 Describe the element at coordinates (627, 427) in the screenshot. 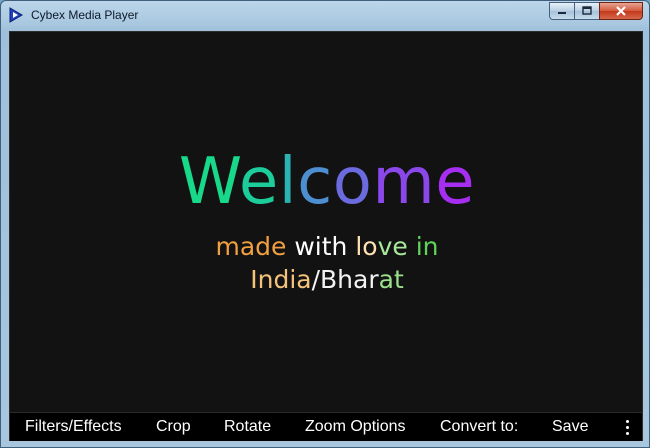

I see `vertical-ellipsis-icon` at that location.